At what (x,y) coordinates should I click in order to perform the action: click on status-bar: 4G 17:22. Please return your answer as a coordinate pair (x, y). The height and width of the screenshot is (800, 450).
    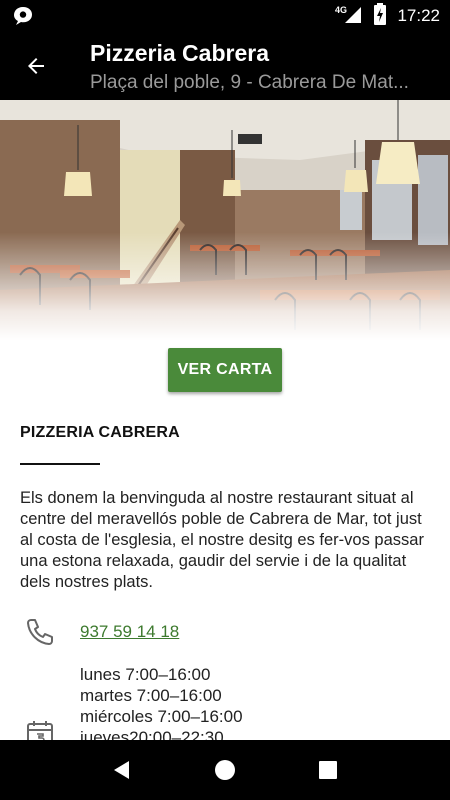
    Looking at the image, I should click on (225, 16).